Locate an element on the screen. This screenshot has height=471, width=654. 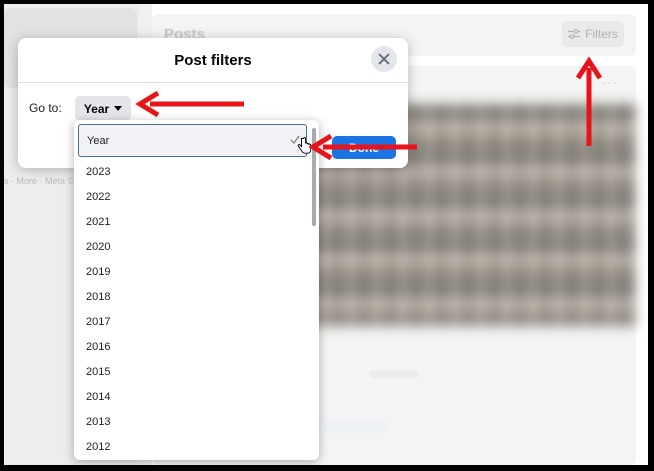
close-button is located at coordinates (384, 59).